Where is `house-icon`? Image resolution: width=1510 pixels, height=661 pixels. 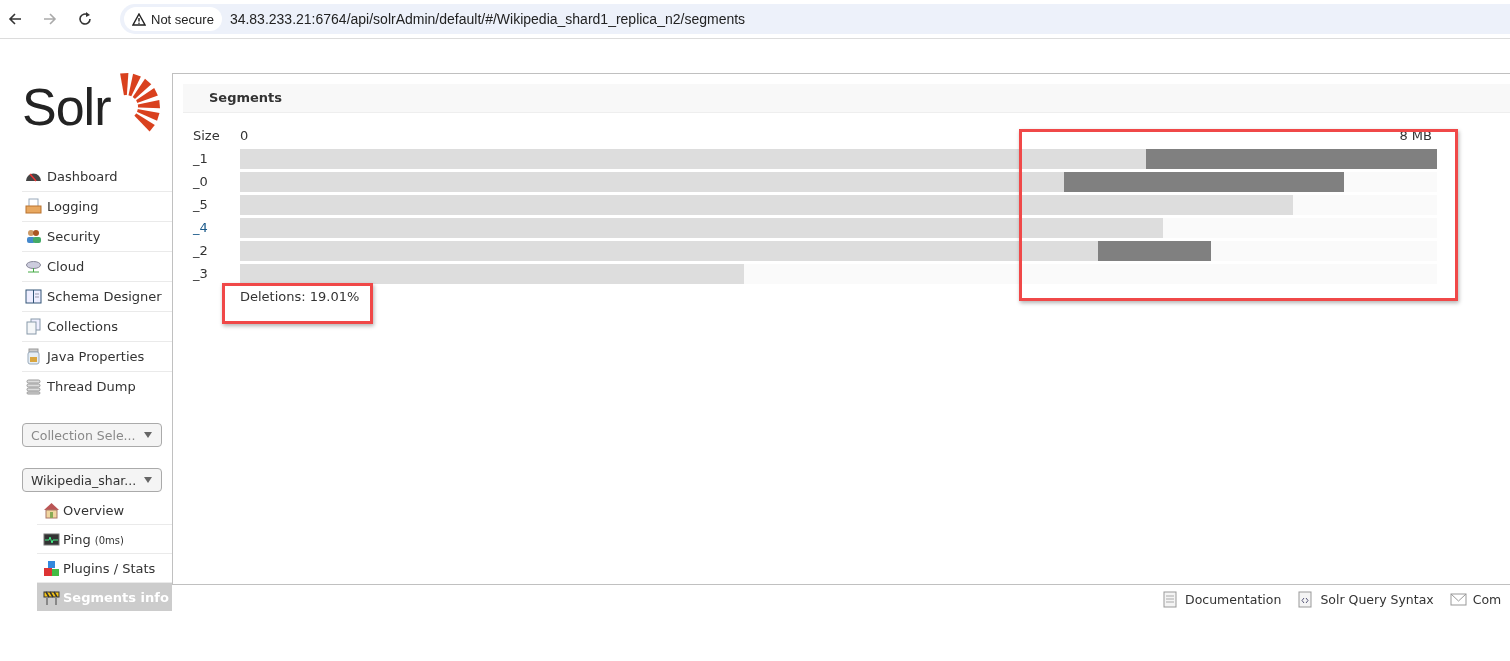
house-icon is located at coordinates (51, 510).